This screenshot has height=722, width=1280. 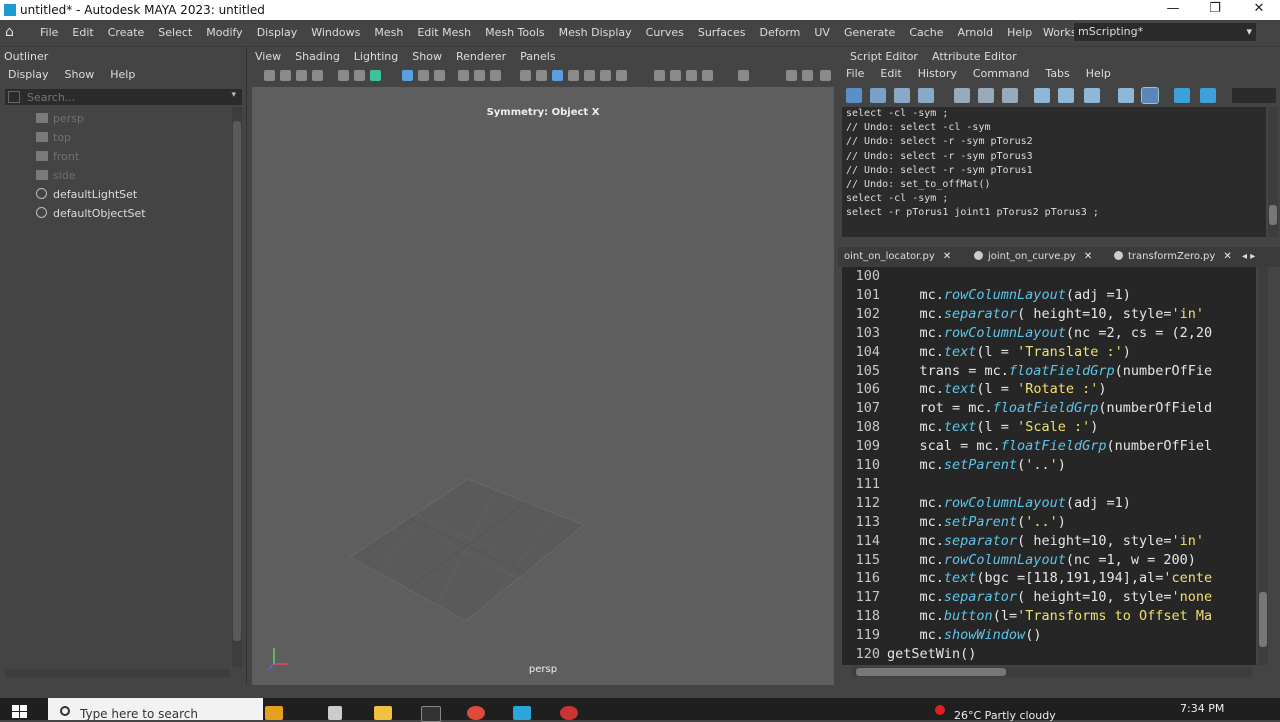 I want to click on outliner-menu-display: Display, so click(x=28, y=76).